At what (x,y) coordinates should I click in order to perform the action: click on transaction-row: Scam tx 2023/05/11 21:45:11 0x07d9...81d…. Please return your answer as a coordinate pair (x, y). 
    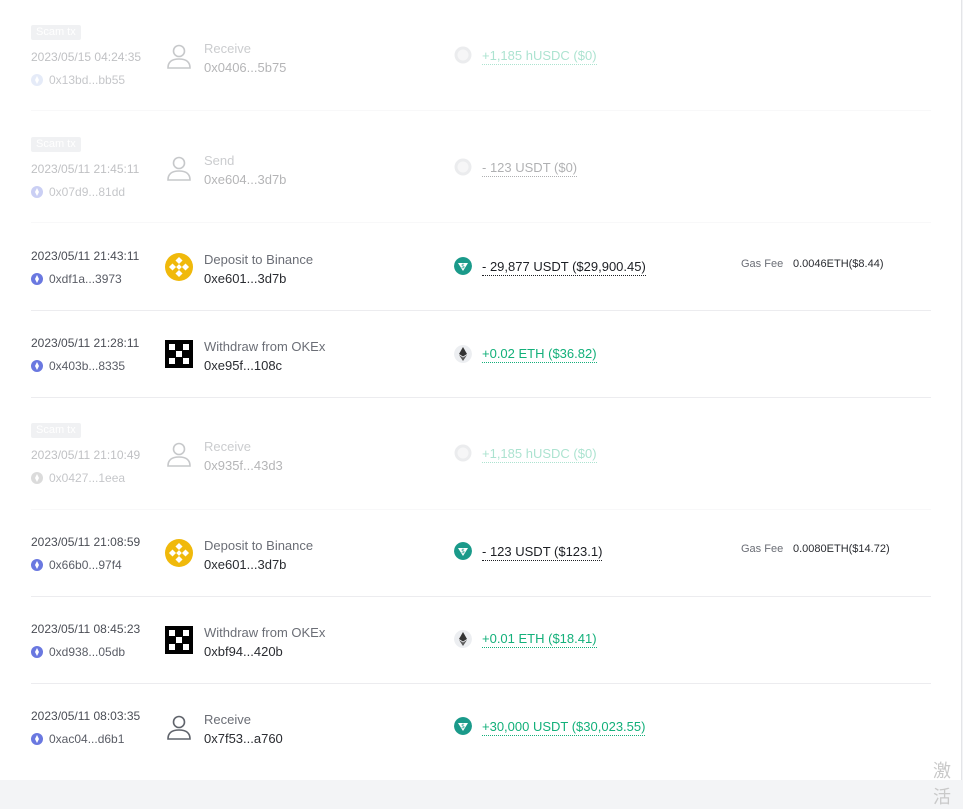
    Looking at the image, I should click on (480, 167).